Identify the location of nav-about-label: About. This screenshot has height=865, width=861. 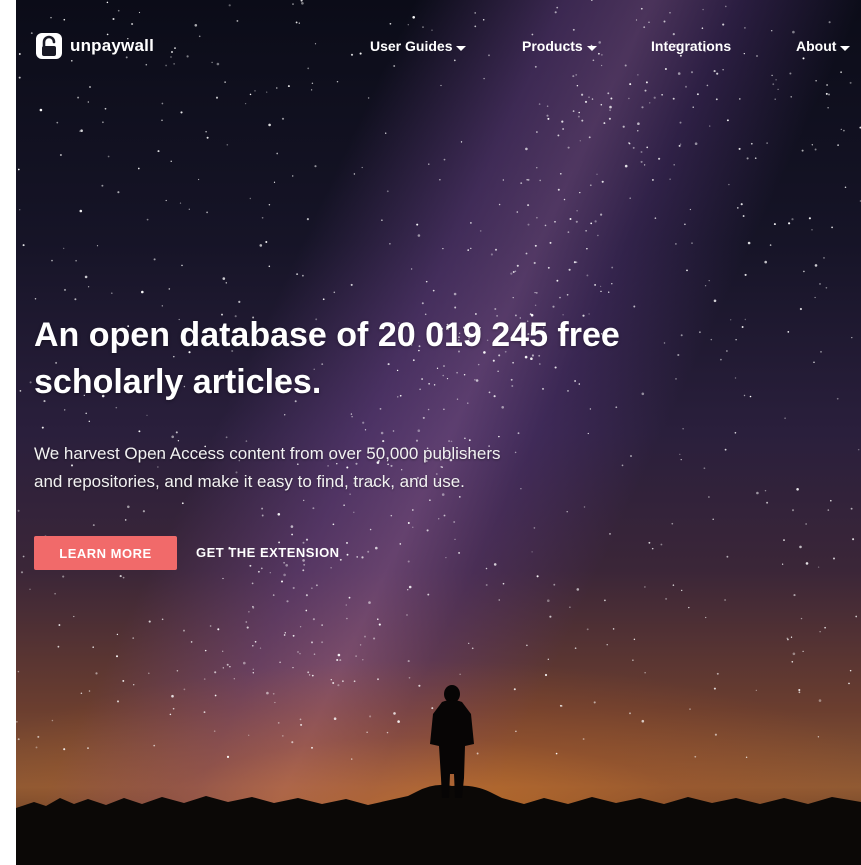
(816, 46).